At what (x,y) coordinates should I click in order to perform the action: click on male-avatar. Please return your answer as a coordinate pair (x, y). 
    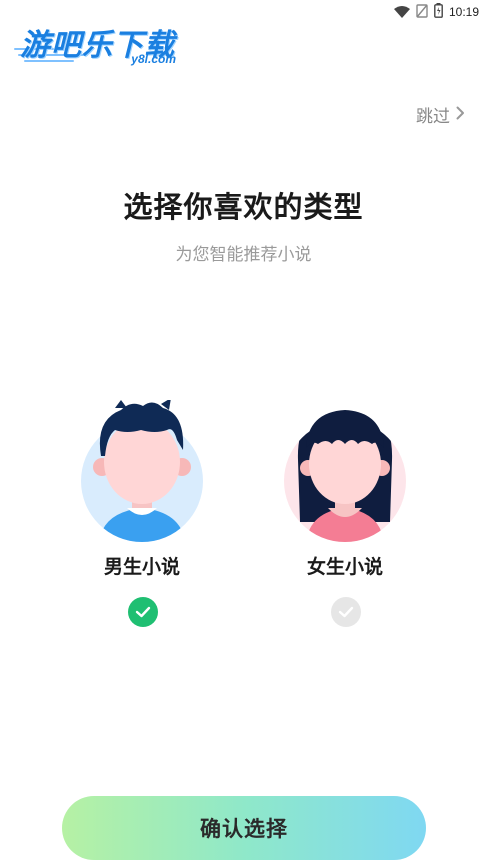
    Looking at the image, I should click on (142, 471).